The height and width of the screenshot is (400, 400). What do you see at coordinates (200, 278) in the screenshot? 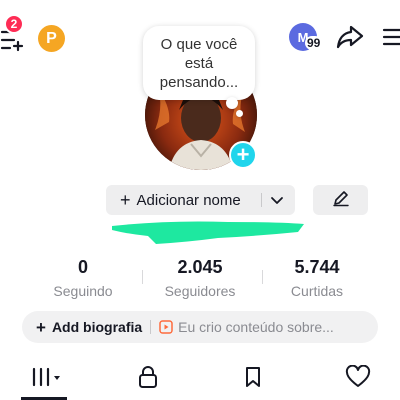
I see `stat-followers: 2.045 Seguidores` at bounding box center [200, 278].